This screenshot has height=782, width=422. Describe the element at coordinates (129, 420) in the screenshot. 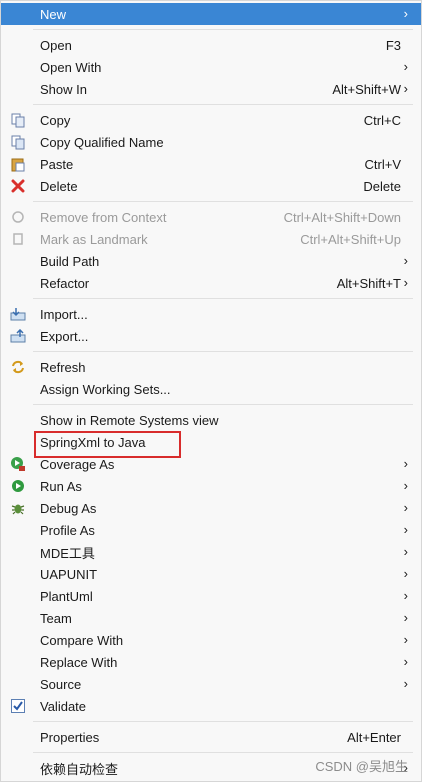

I see `menu-label: Show in Remote Systems view` at that location.